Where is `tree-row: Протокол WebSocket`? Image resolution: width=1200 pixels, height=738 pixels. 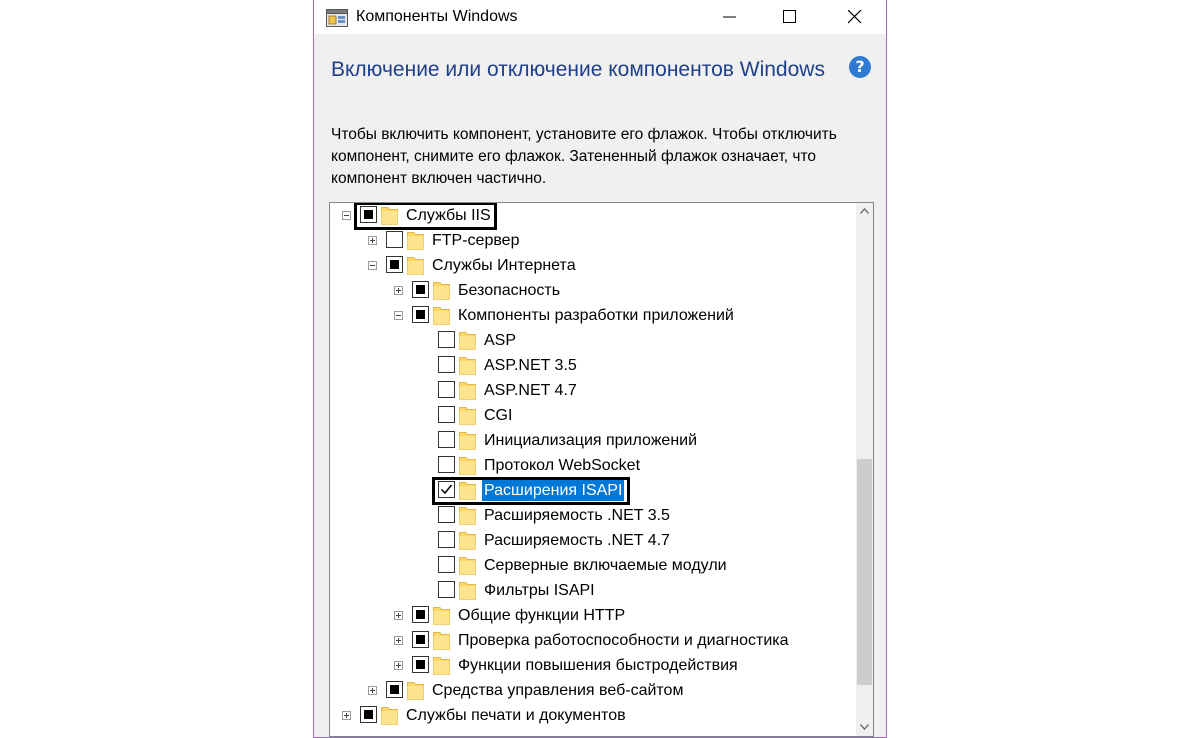
tree-row: Протокол WebSocket is located at coordinates (590, 465).